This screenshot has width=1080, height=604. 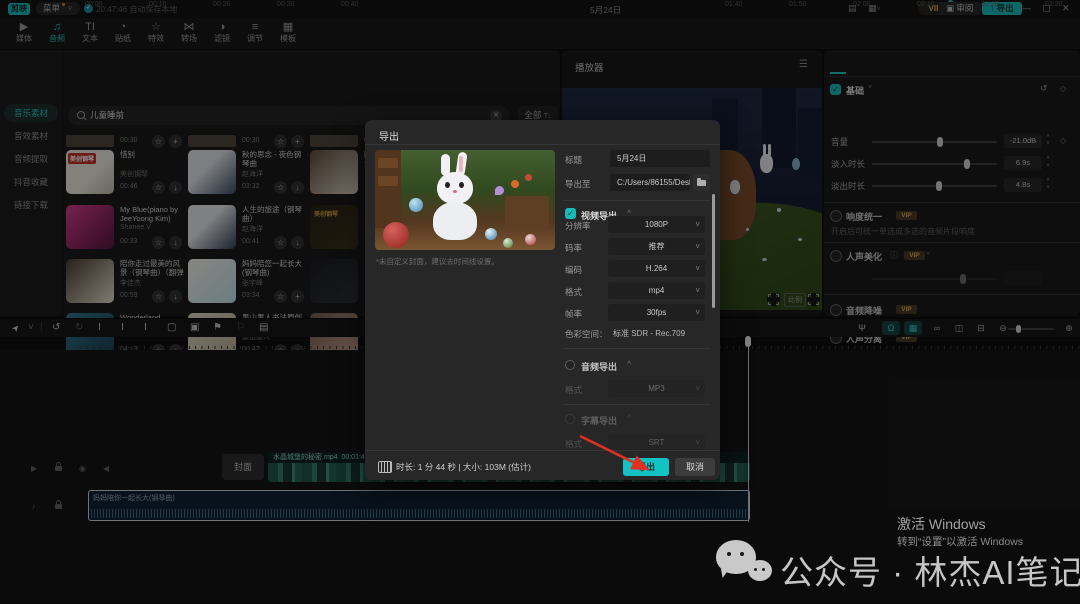 I want to click on setting-label: 分辨率, so click(x=578, y=226).